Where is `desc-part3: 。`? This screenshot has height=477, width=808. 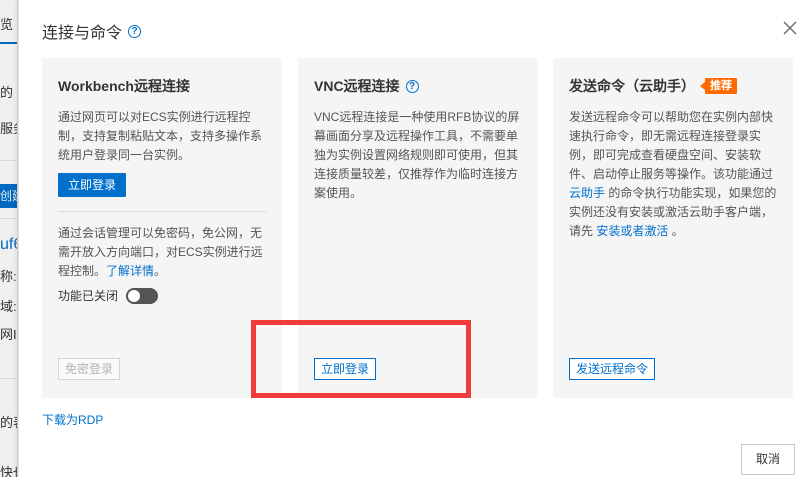
desc-part3: 。 is located at coordinates (677, 231).